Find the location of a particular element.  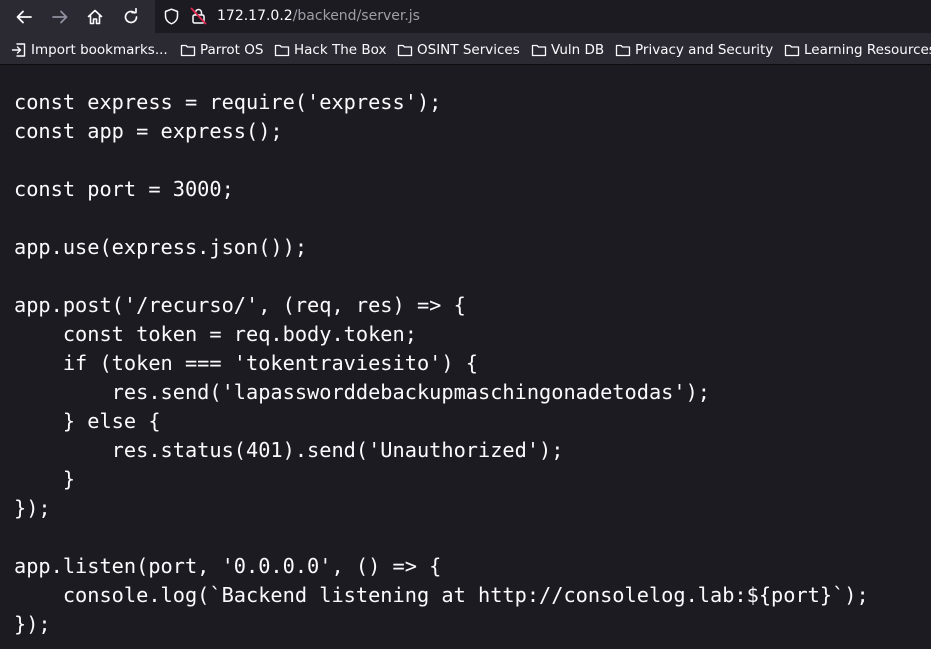

reload-button is located at coordinates (131, 17).